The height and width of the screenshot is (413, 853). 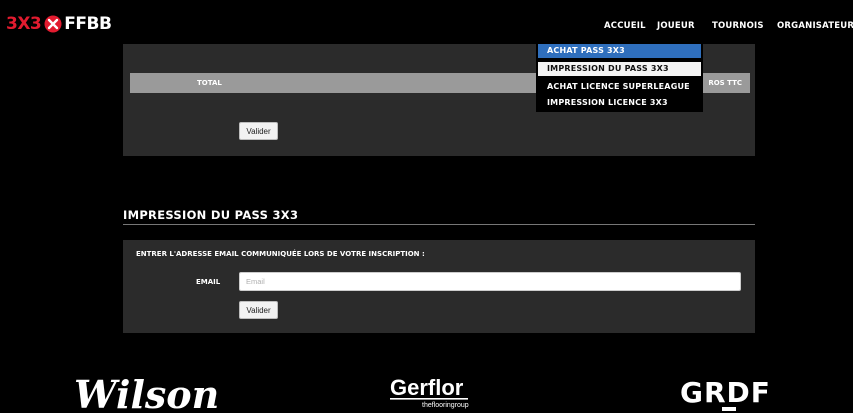 What do you see at coordinates (815, 27) in the screenshot?
I see `nav-organisateurs: ORGANISATEURS` at bounding box center [815, 27].